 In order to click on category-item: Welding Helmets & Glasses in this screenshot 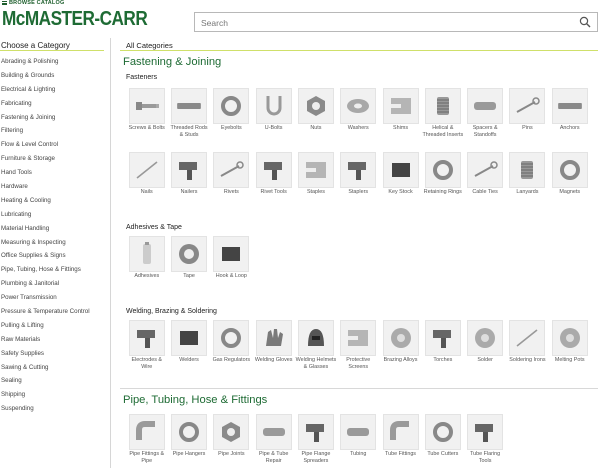, I will do `click(316, 345)`.